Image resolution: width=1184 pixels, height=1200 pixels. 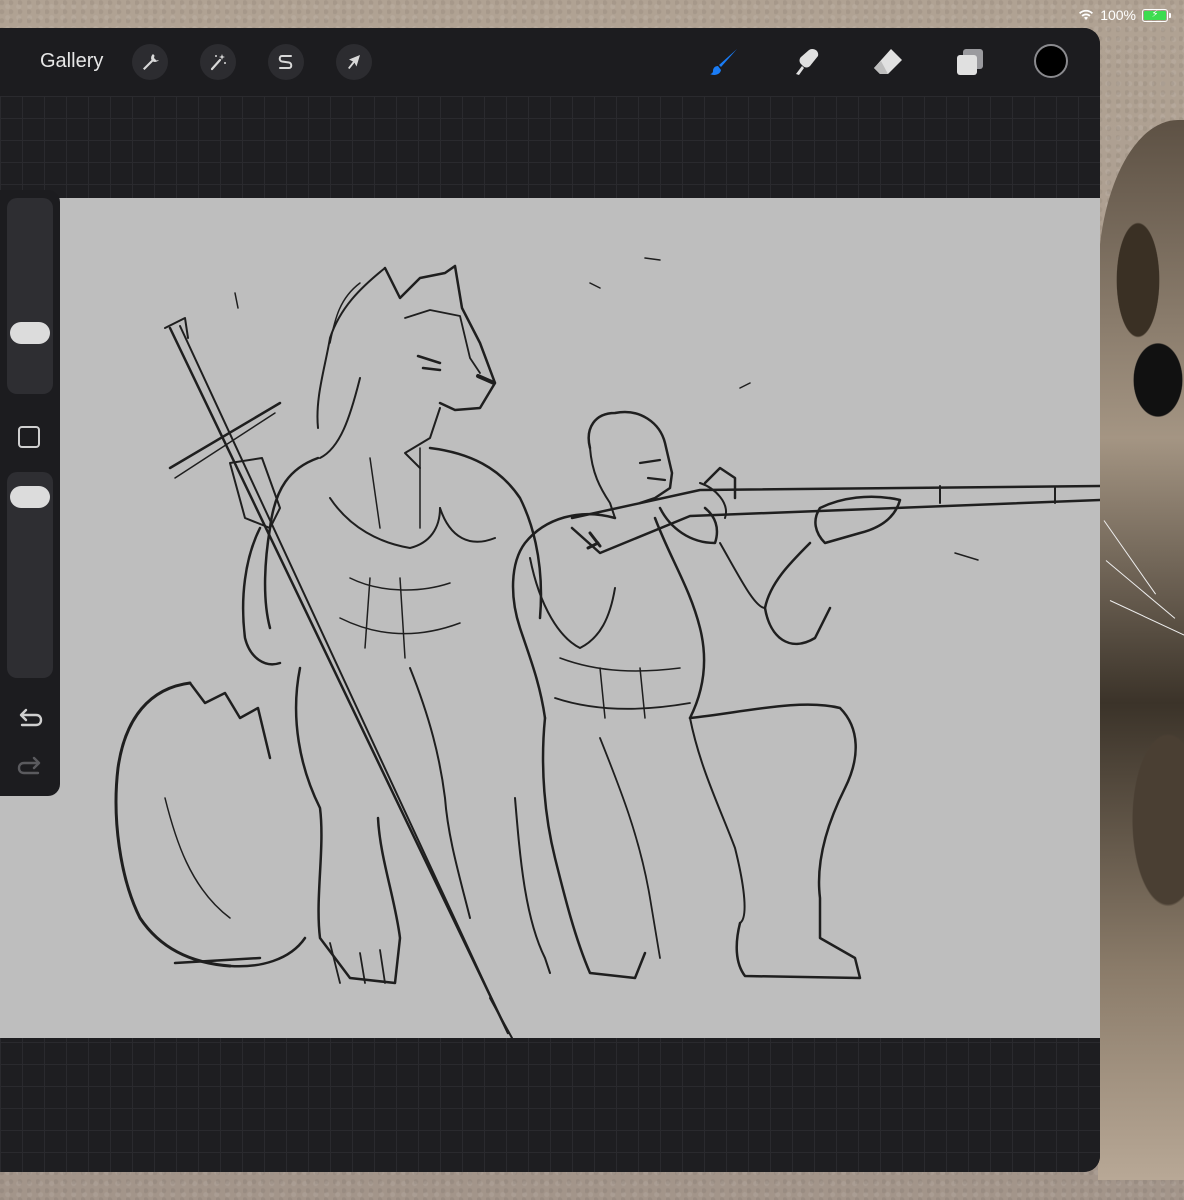 I want to click on modify-button, so click(x=29, y=437).